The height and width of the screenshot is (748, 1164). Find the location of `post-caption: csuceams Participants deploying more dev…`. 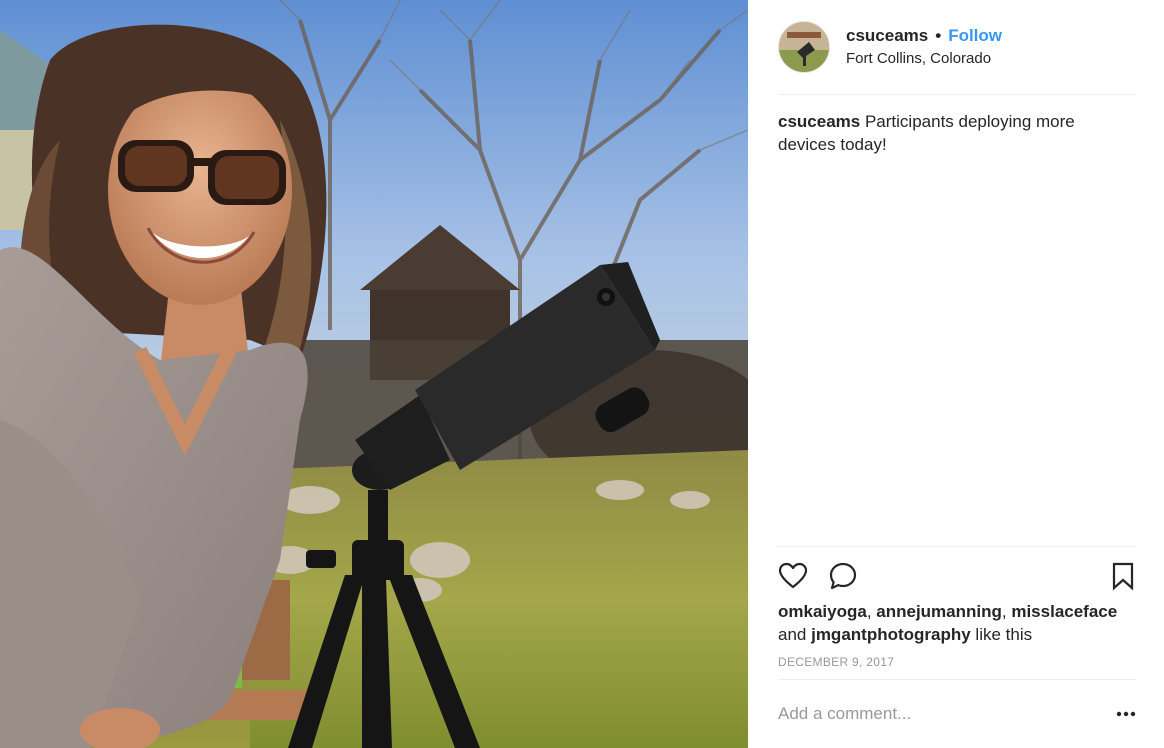

post-caption: csuceams Participants deploying more dev… is located at coordinates (943, 133).